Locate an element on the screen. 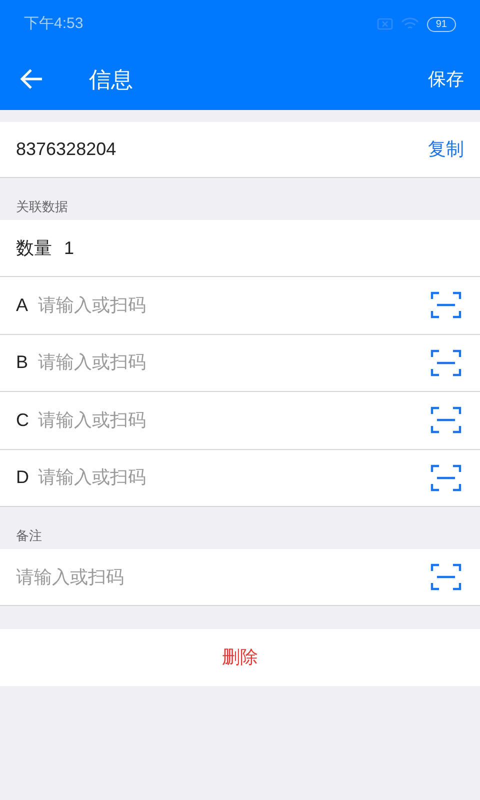  status-time: 下午4:53 is located at coordinates (54, 24).